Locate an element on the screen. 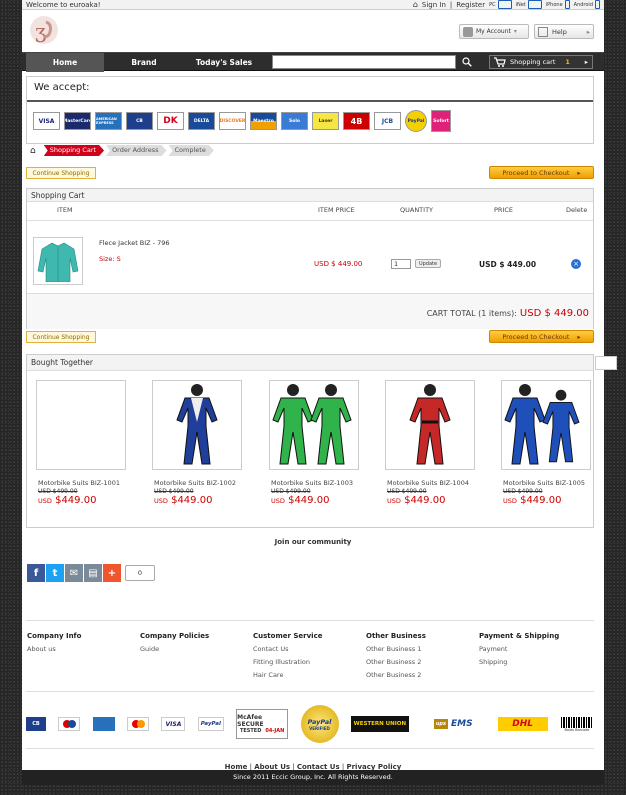 This screenshot has height=795, width=626. cart-title: Shopping Cart is located at coordinates (310, 195).